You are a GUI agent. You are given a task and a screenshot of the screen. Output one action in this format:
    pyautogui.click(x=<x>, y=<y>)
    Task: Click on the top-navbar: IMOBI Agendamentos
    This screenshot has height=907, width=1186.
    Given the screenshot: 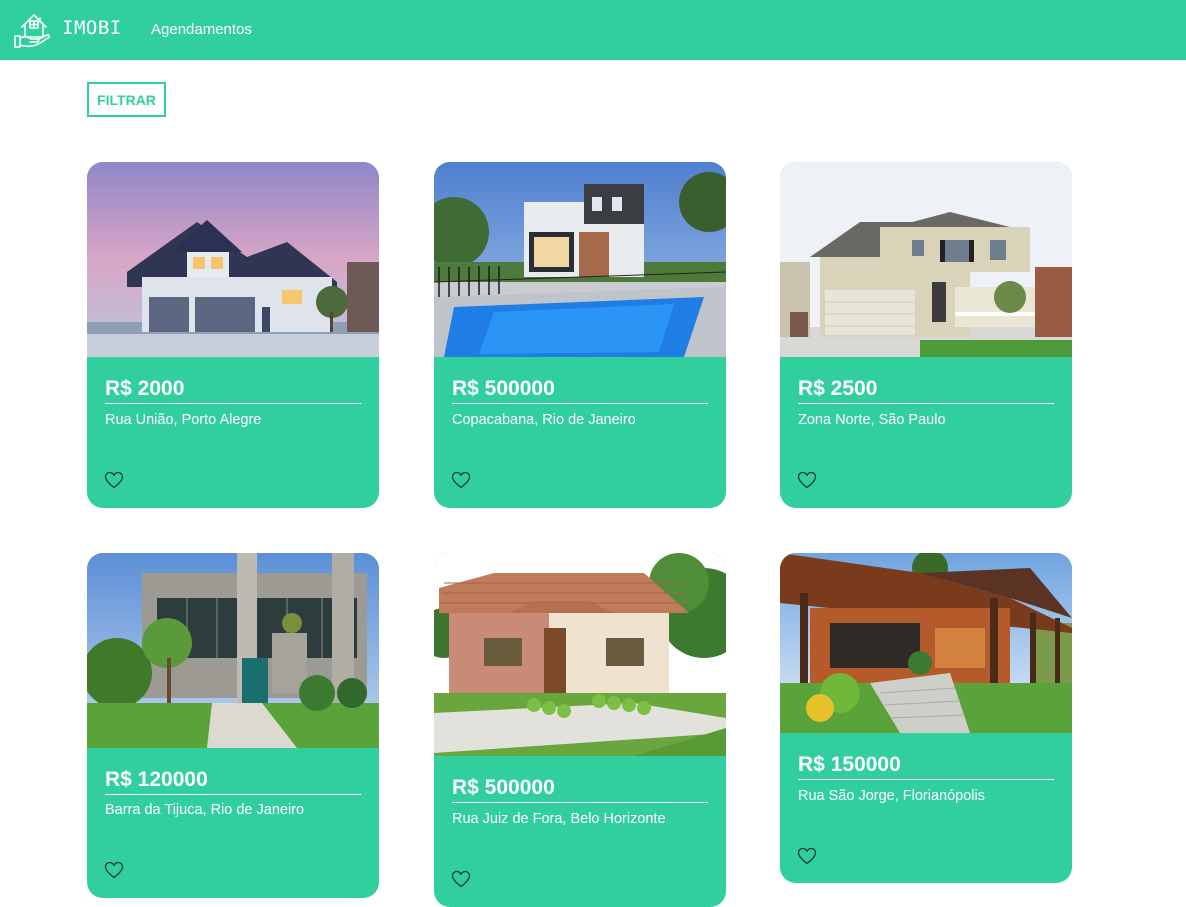 What is the action you would take?
    pyautogui.click(x=593, y=30)
    